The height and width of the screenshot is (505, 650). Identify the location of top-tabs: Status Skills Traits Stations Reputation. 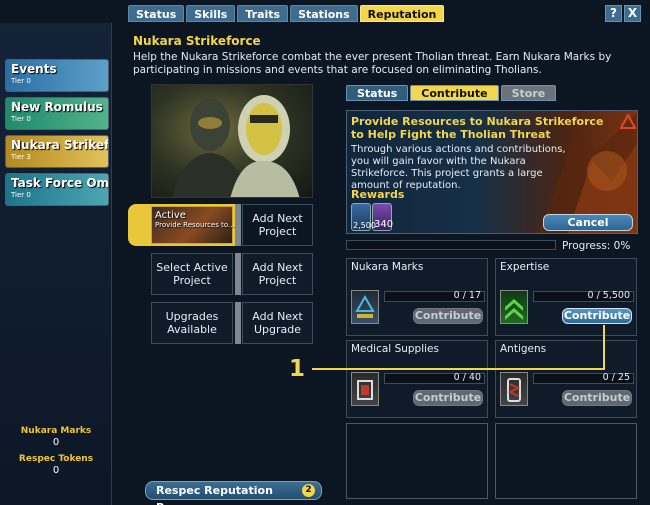
(286, 14).